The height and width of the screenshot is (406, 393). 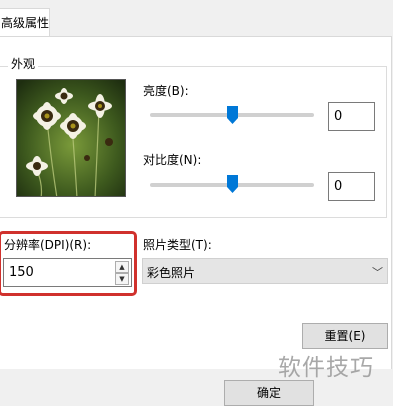 What do you see at coordinates (25, 22) in the screenshot?
I see `tab-advanced-properties: 高级属性` at bounding box center [25, 22].